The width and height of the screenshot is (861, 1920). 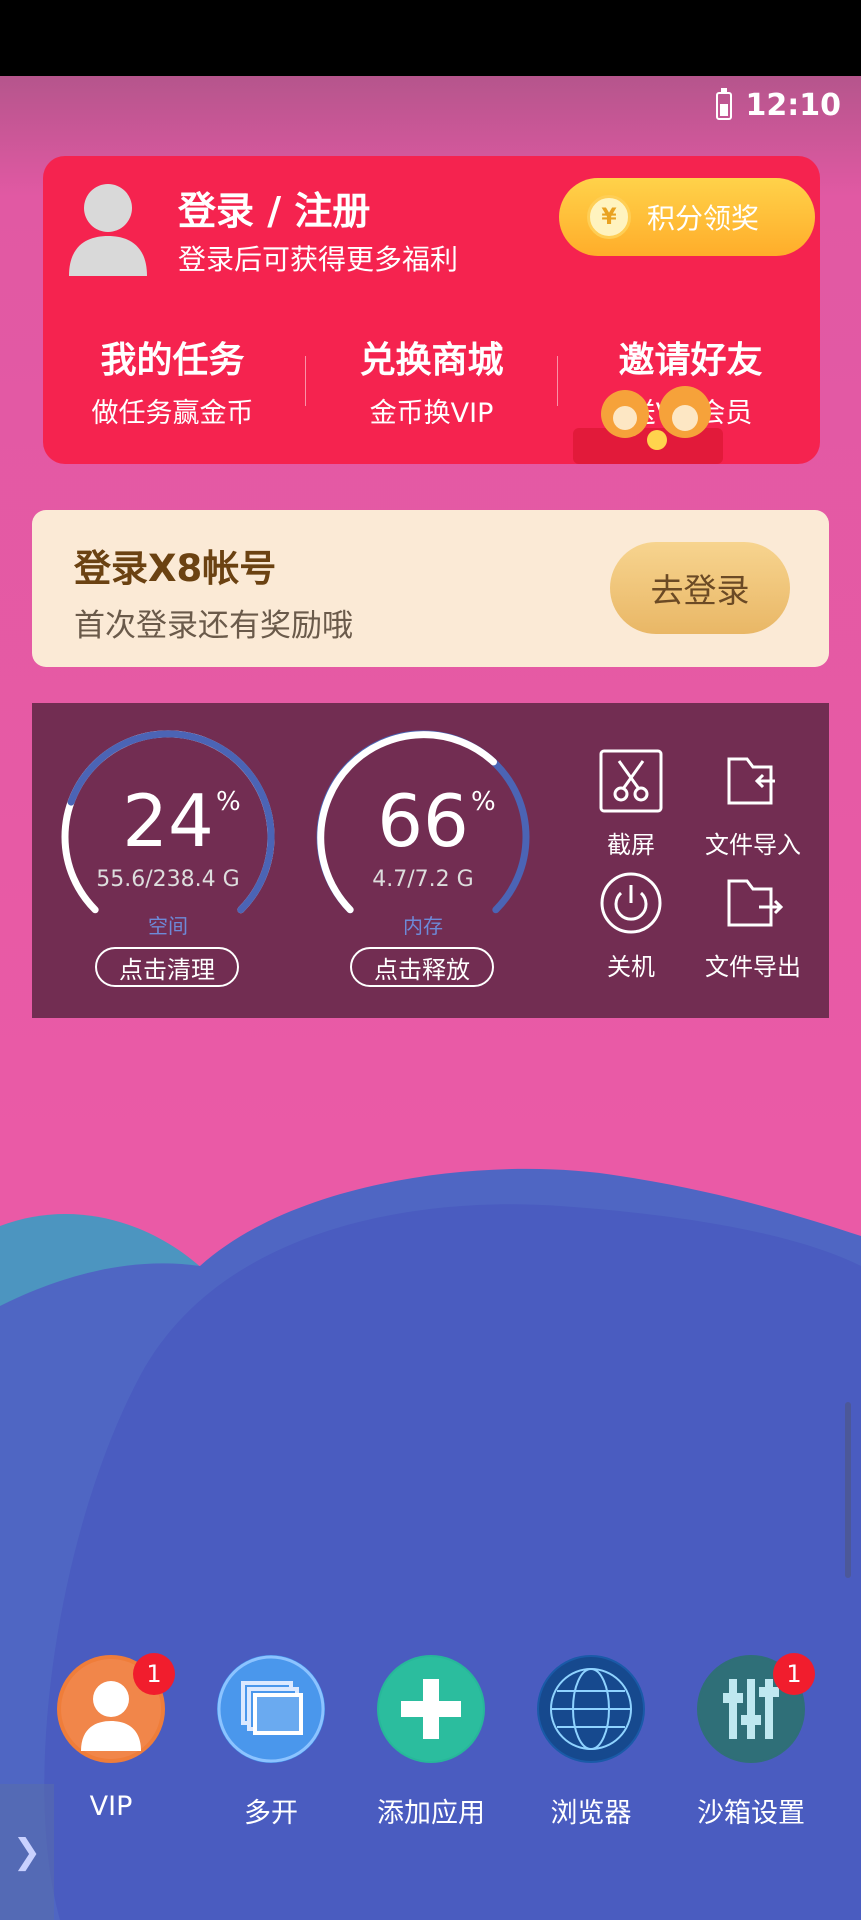 I want to click on side-drawer-handle: ❯, so click(x=27, y=1852).